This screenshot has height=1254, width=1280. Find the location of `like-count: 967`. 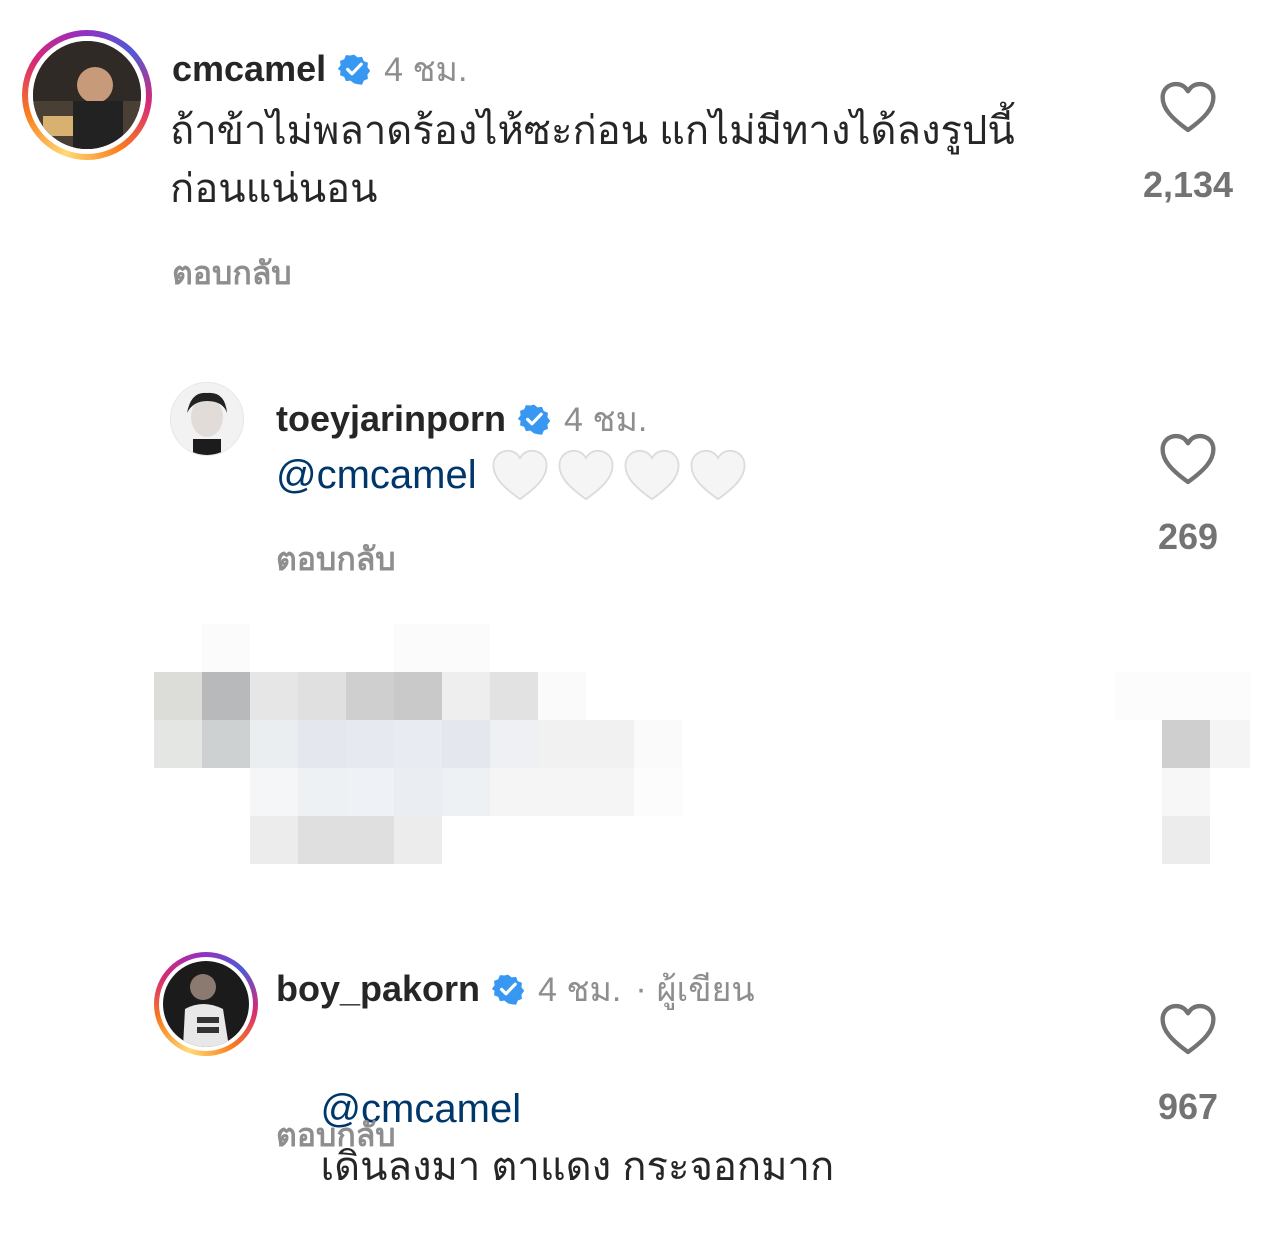

like-count: 967 is located at coordinates (1188, 1106).